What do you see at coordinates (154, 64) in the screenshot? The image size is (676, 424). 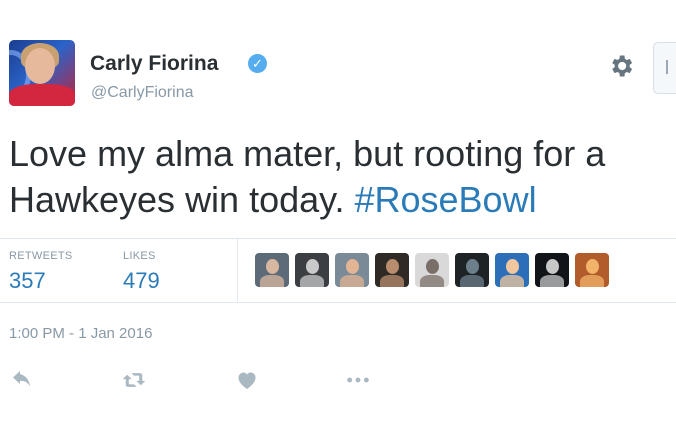 I see `display-name: Carly Fiorina` at bounding box center [154, 64].